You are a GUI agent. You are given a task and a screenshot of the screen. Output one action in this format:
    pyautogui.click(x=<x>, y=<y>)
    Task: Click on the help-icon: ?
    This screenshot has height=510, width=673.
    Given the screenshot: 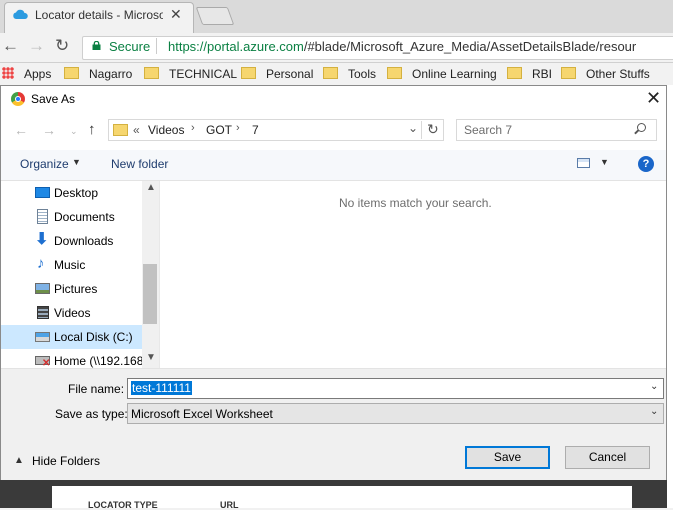 What is the action you would take?
    pyautogui.click(x=646, y=164)
    